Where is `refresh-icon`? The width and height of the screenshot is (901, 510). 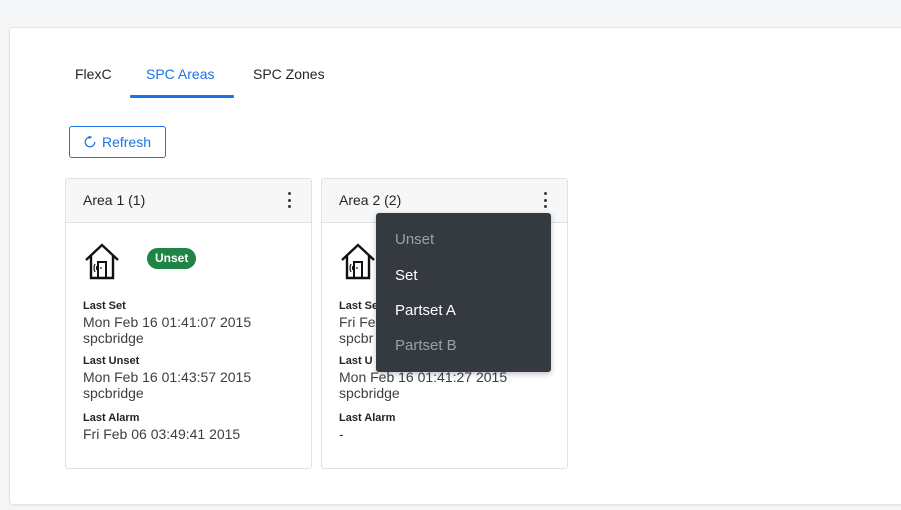 refresh-icon is located at coordinates (90, 142).